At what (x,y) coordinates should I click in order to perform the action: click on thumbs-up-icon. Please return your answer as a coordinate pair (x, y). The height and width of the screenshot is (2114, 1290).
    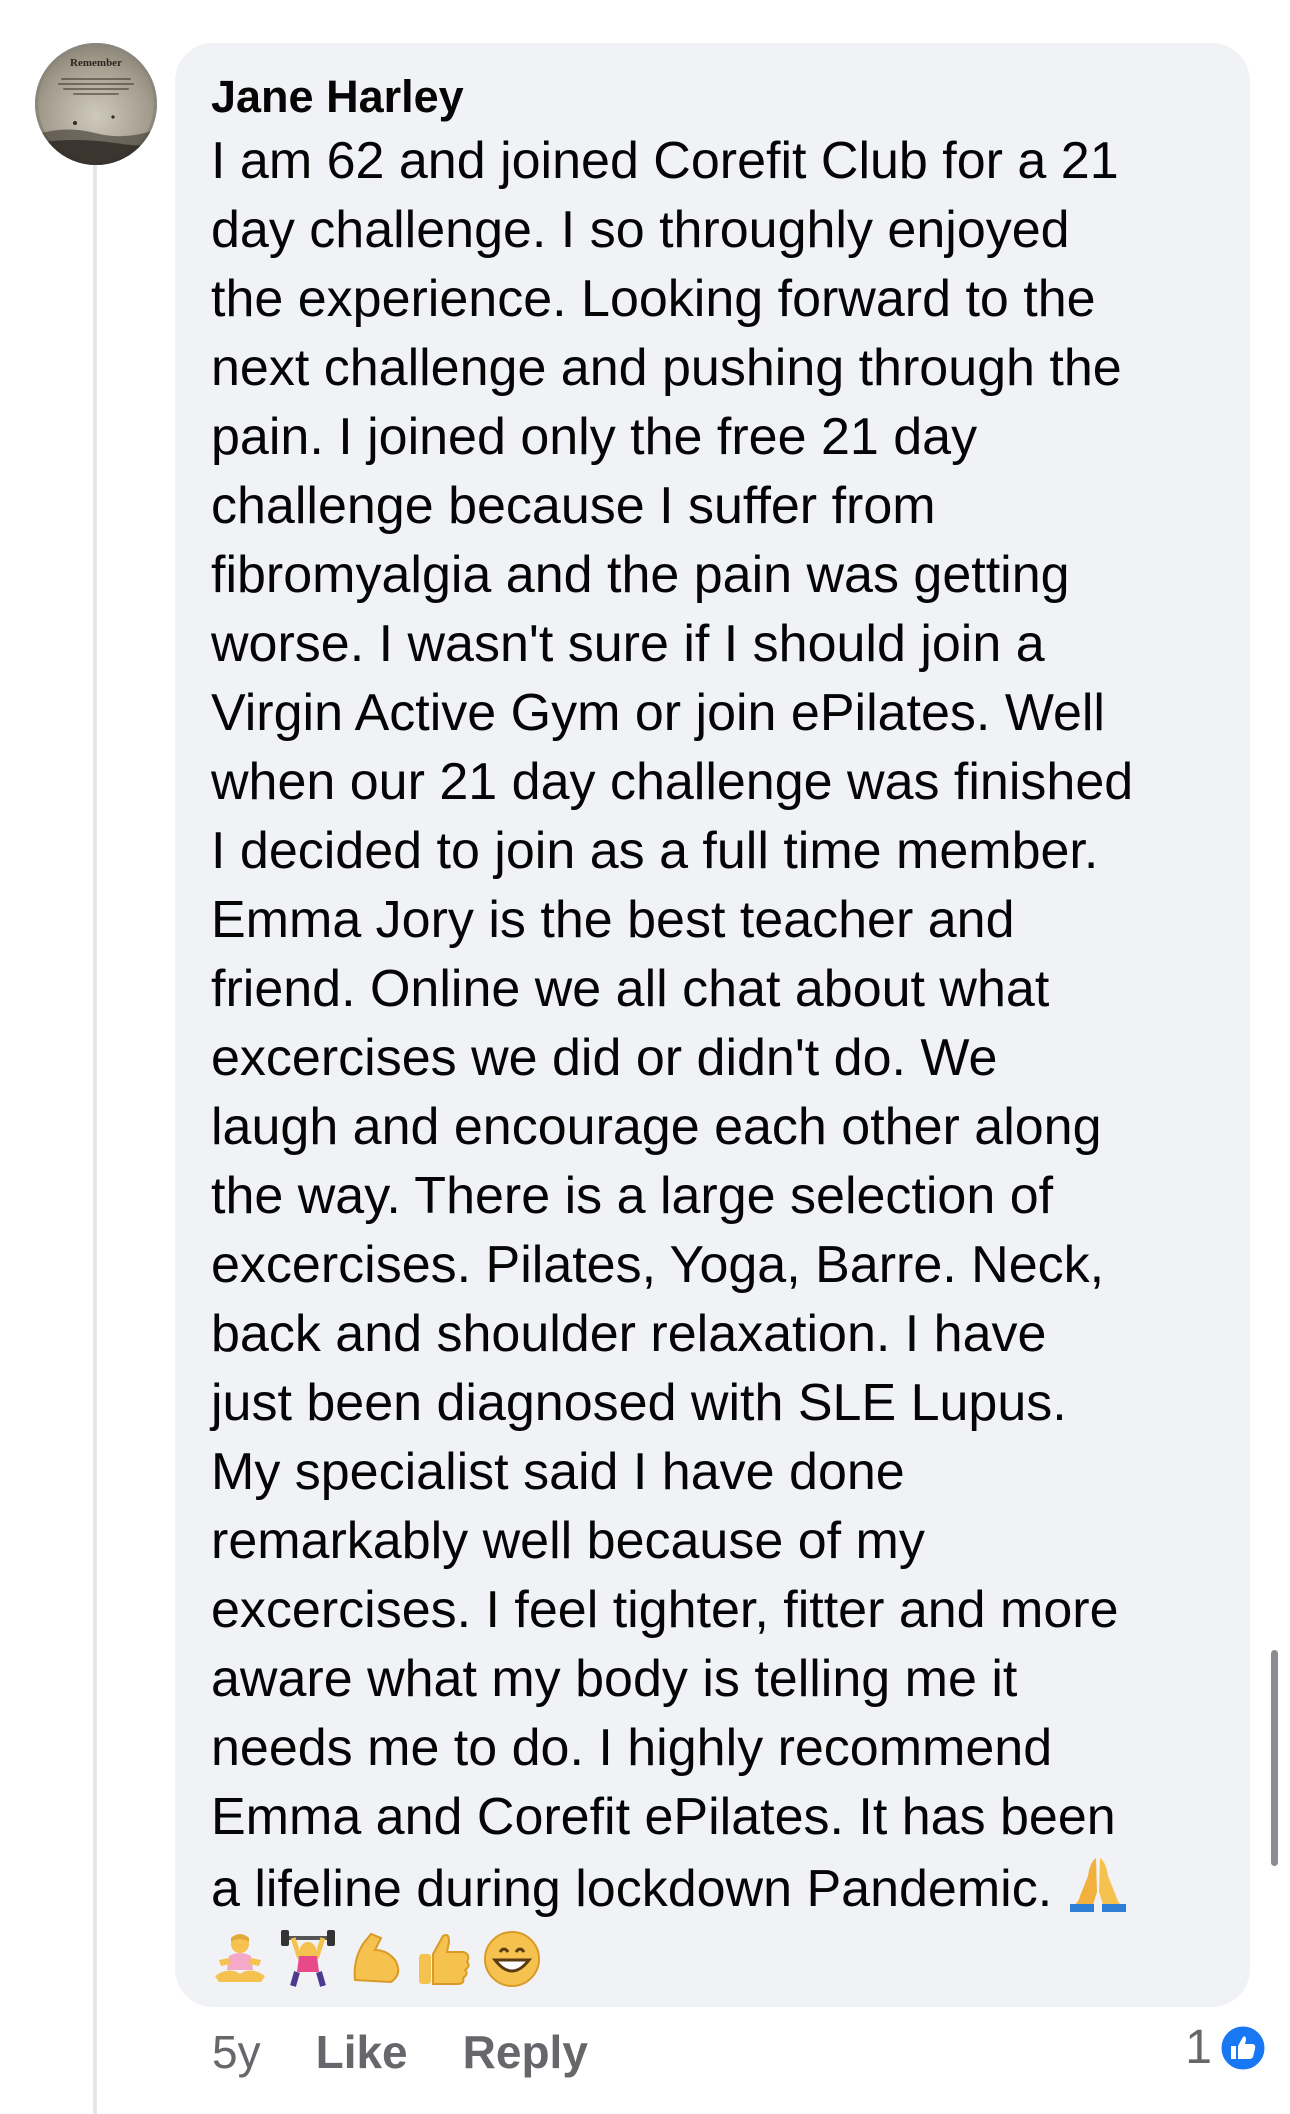
    Looking at the image, I should click on (444, 1959).